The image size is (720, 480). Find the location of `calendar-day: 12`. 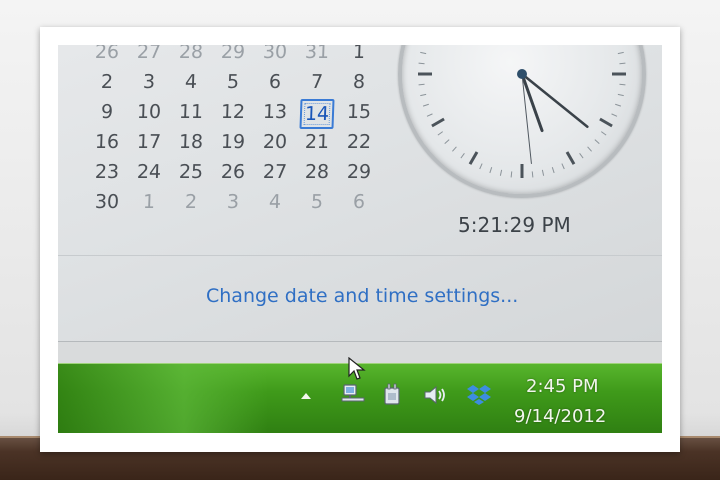

calendar-day: 12 is located at coordinates (232, 112).